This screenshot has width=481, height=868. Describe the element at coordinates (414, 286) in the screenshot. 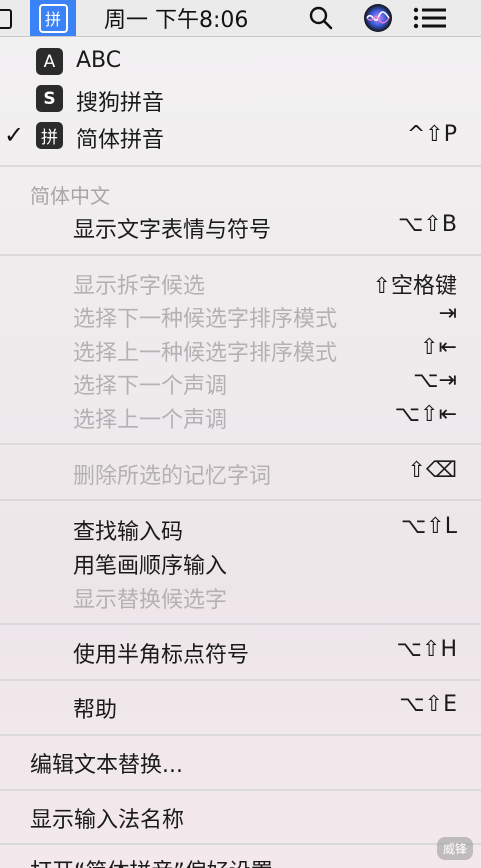

I see `shortcut: ⇧空格键` at that location.